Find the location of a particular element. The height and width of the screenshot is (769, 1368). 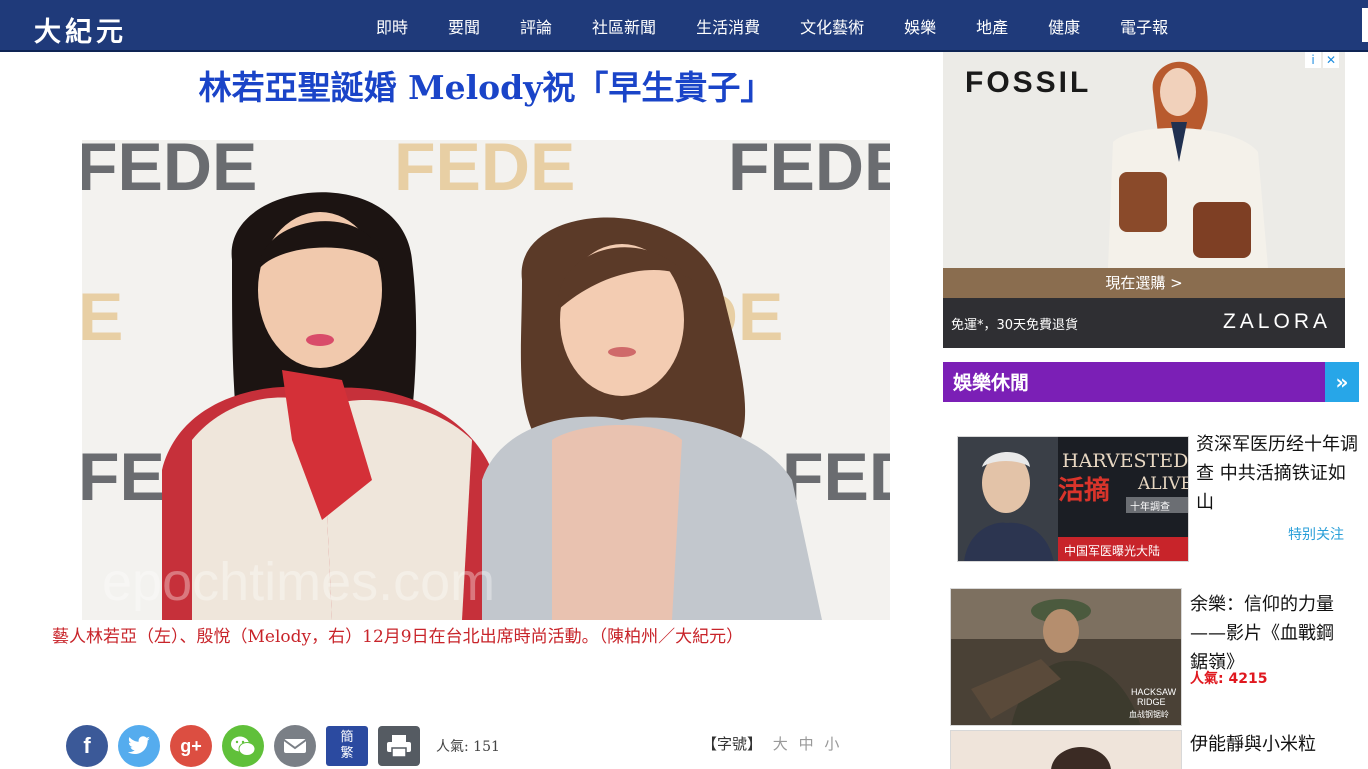

popularity-count: 人氣: 151 is located at coordinates (468, 747).